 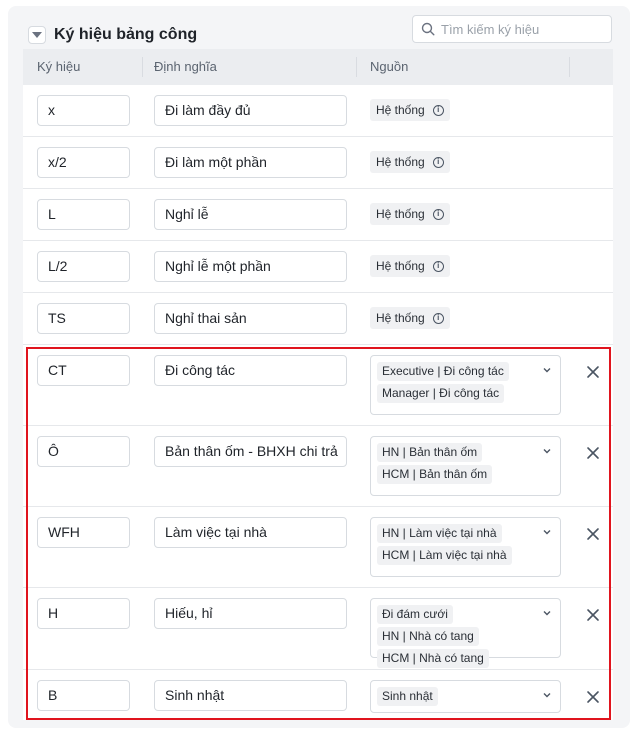 What do you see at coordinates (407, 696) in the screenshot?
I see `source-chip: Sinh nhật` at bounding box center [407, 696].